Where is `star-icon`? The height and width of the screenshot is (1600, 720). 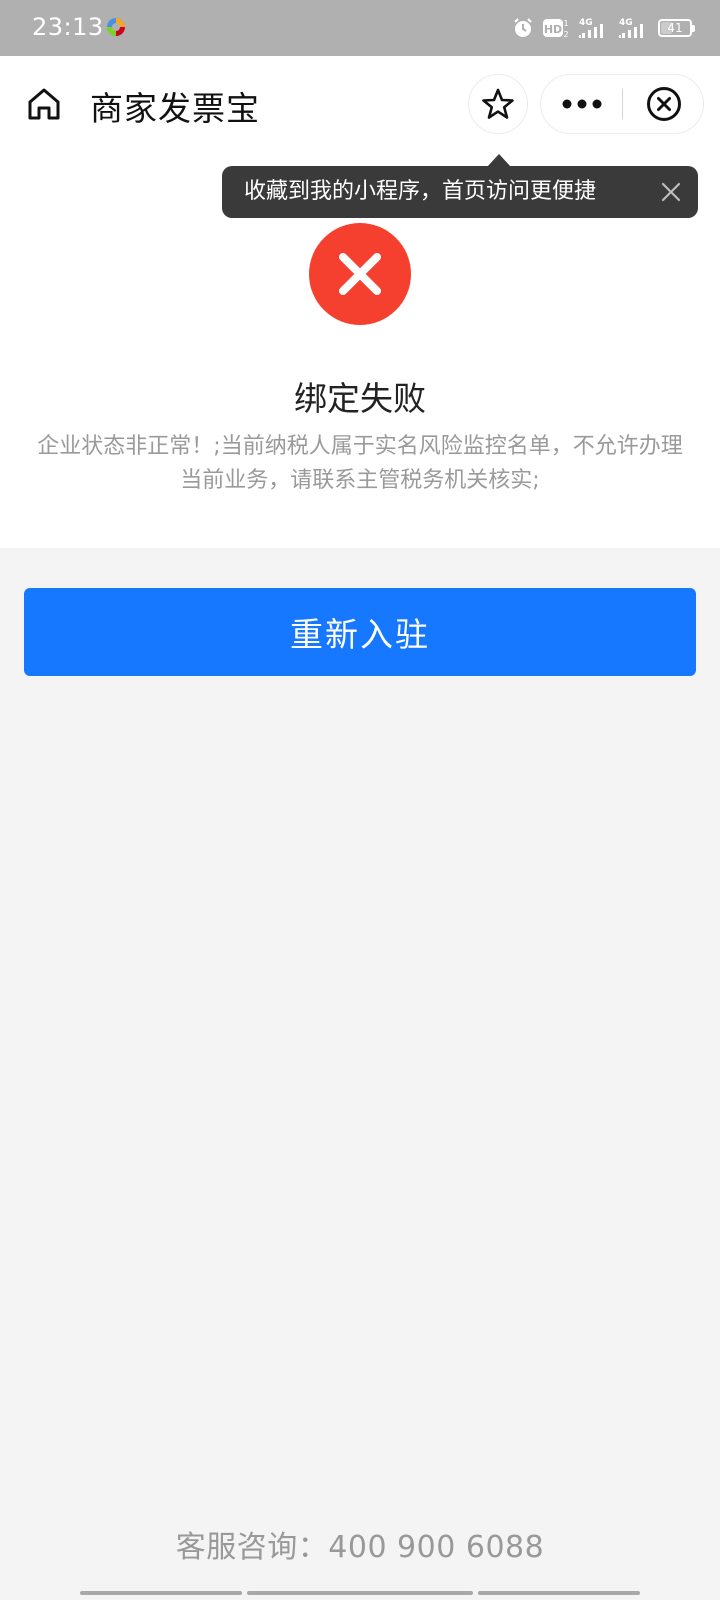 star-icon is located at coordinates (498, 103).